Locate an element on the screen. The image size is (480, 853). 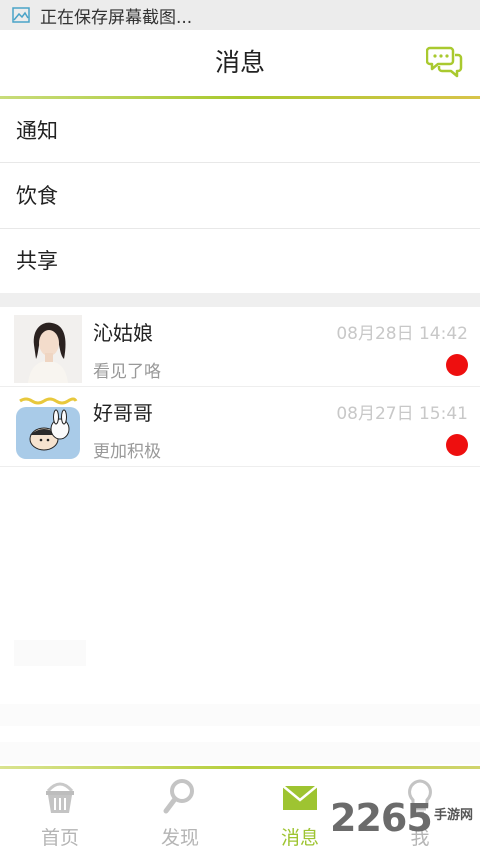
menu-item-diet: 饮食 is located at coordinates (240, 196).